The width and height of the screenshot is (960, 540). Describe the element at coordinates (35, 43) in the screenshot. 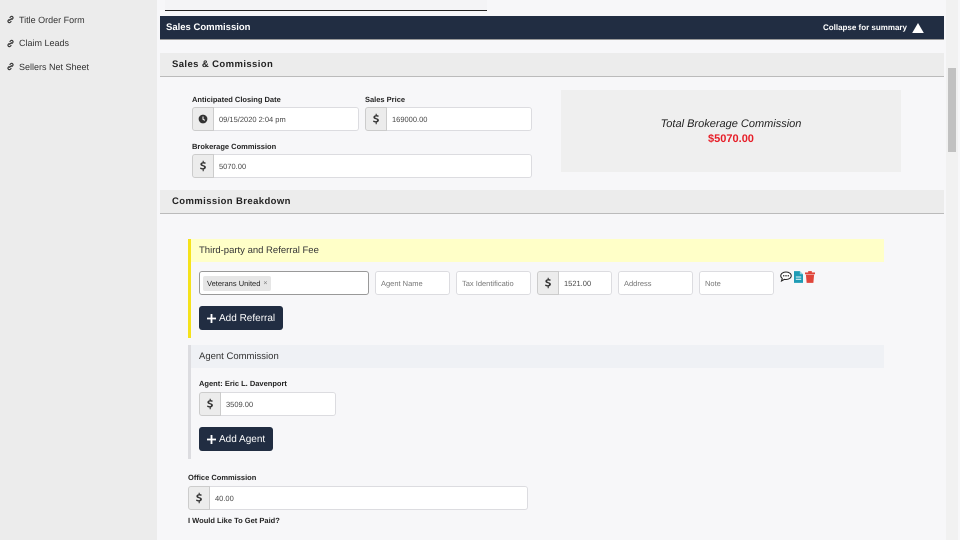

I see `sidebar-link: Claim Leads` at that location.